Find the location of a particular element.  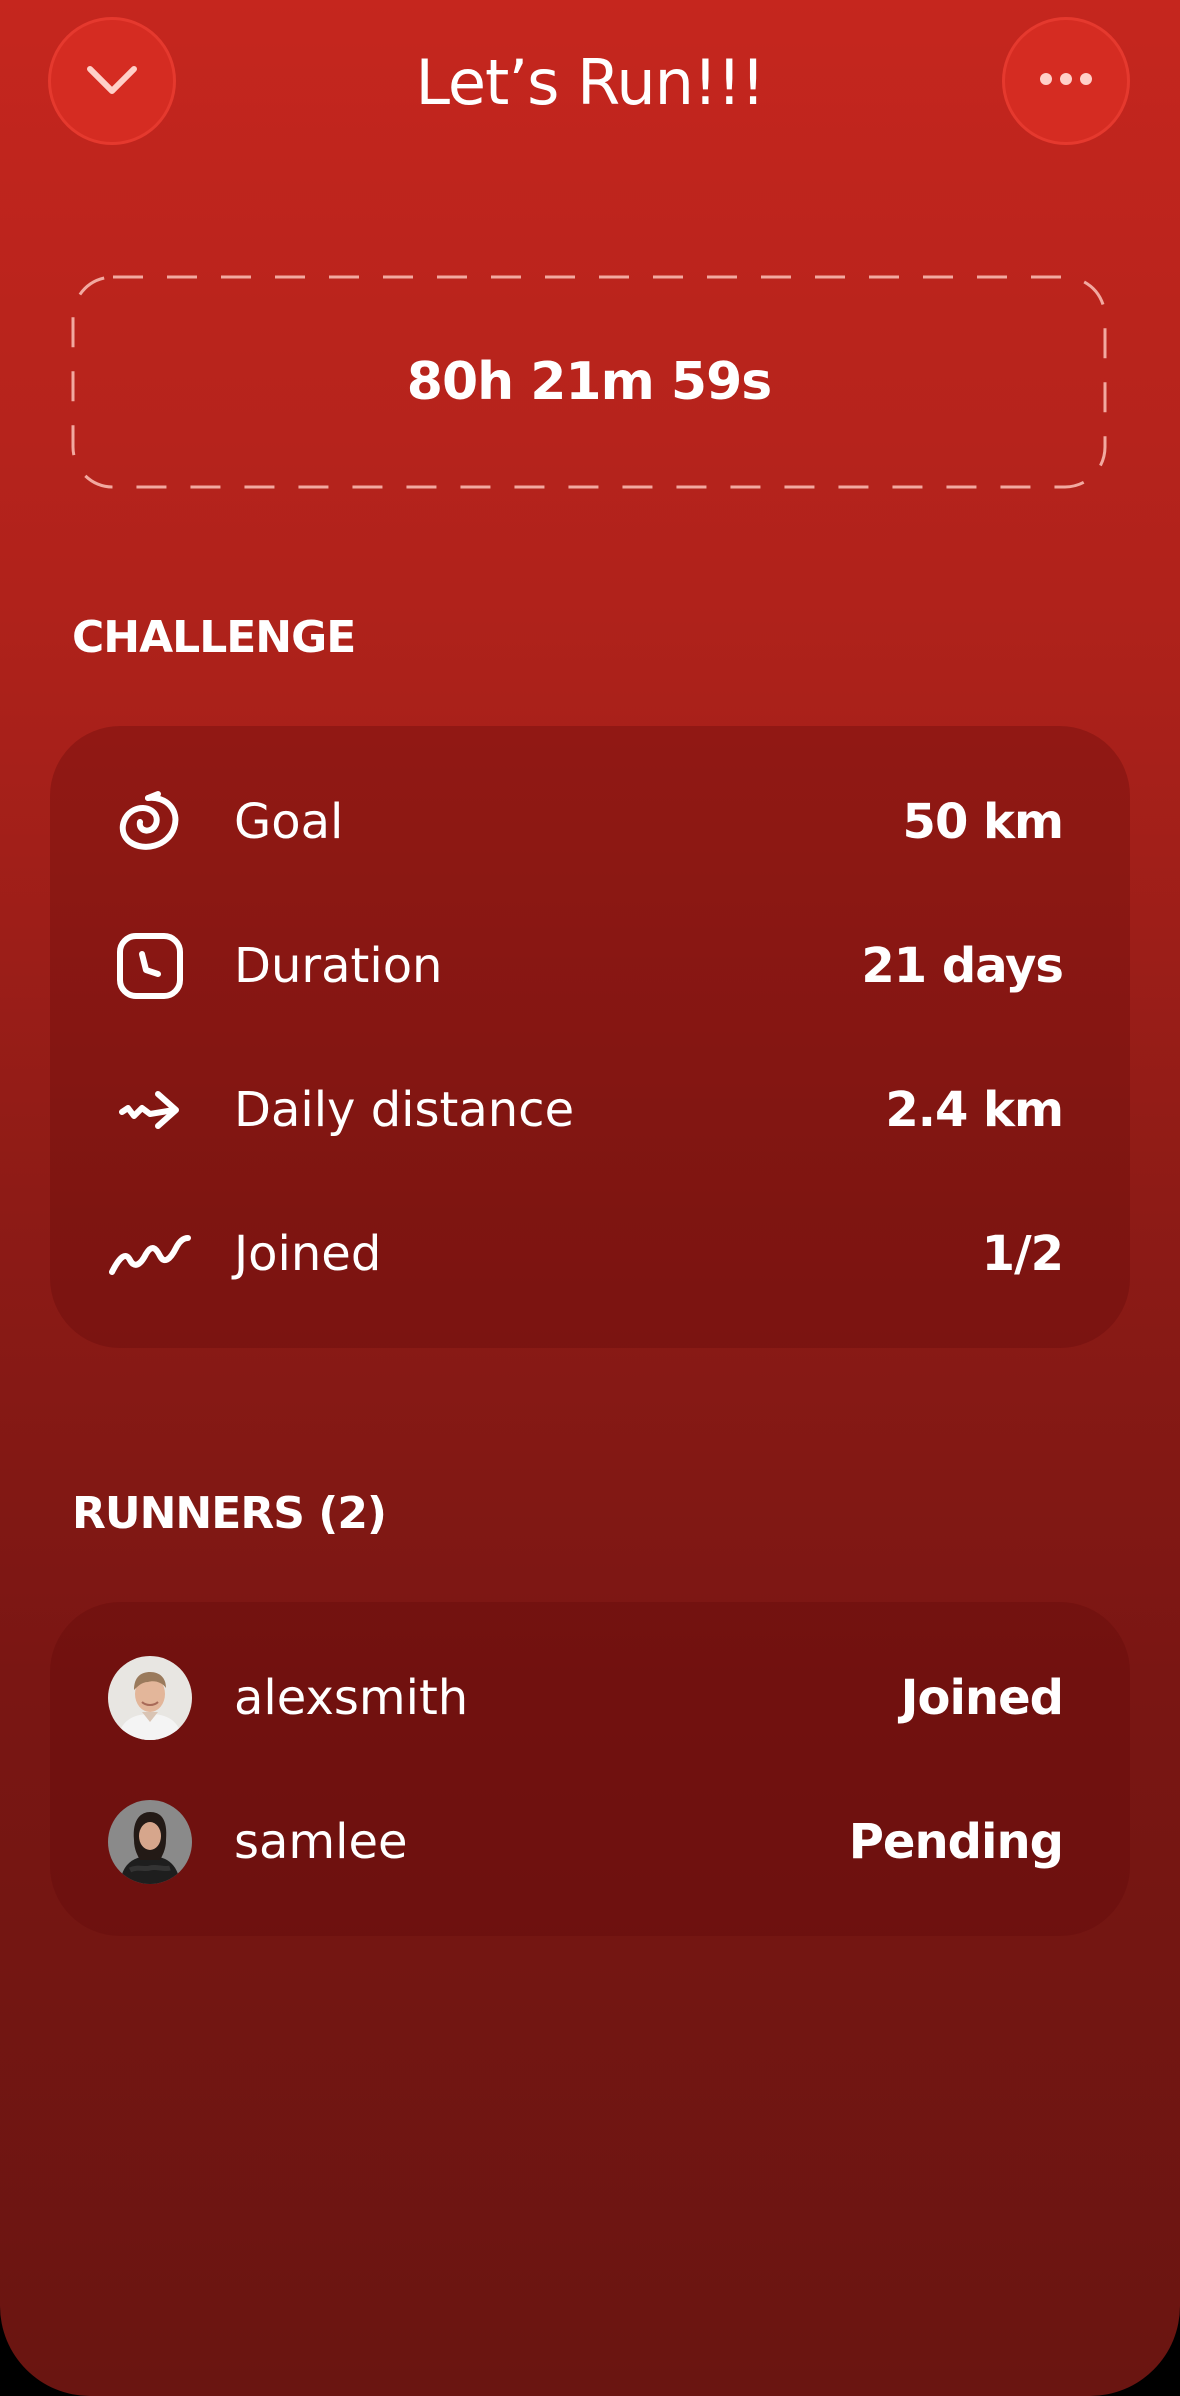

more-dots-icon is located at coordinates (1066, 81).